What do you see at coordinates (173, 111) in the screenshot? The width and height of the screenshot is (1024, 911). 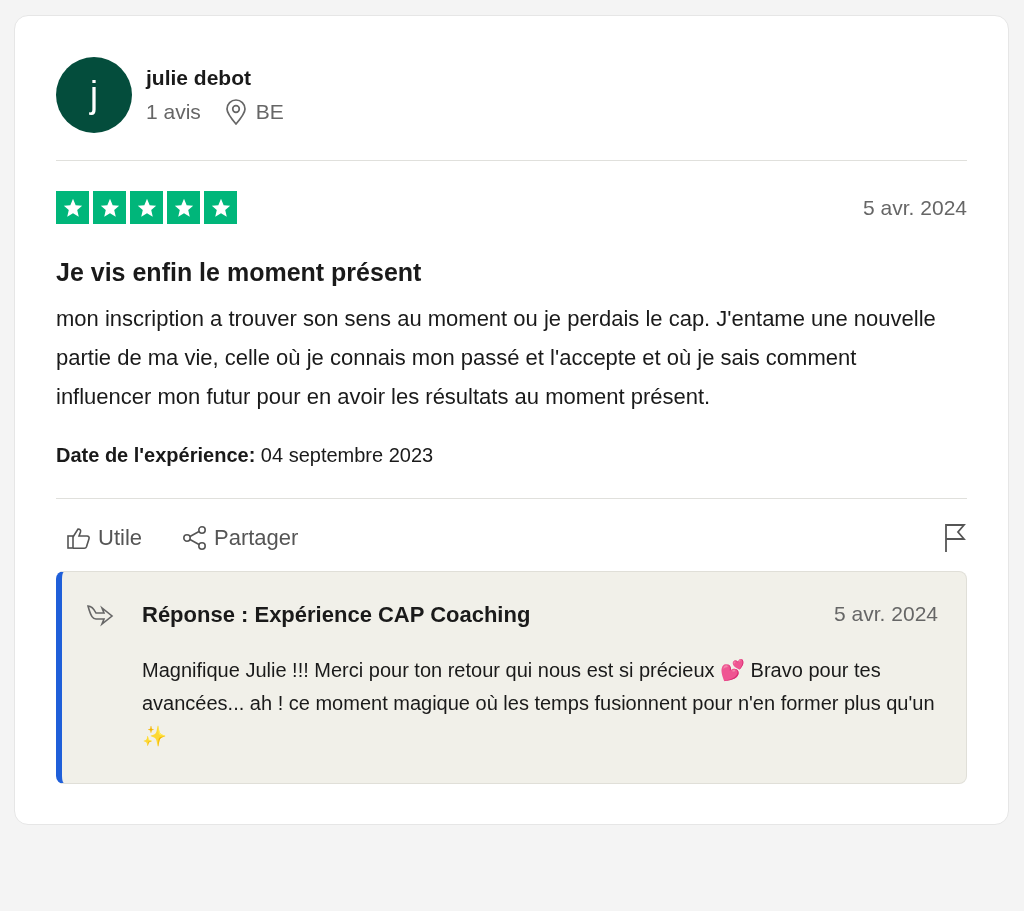 I see `review-count: 1 avis` at bounding box center [173, 111].